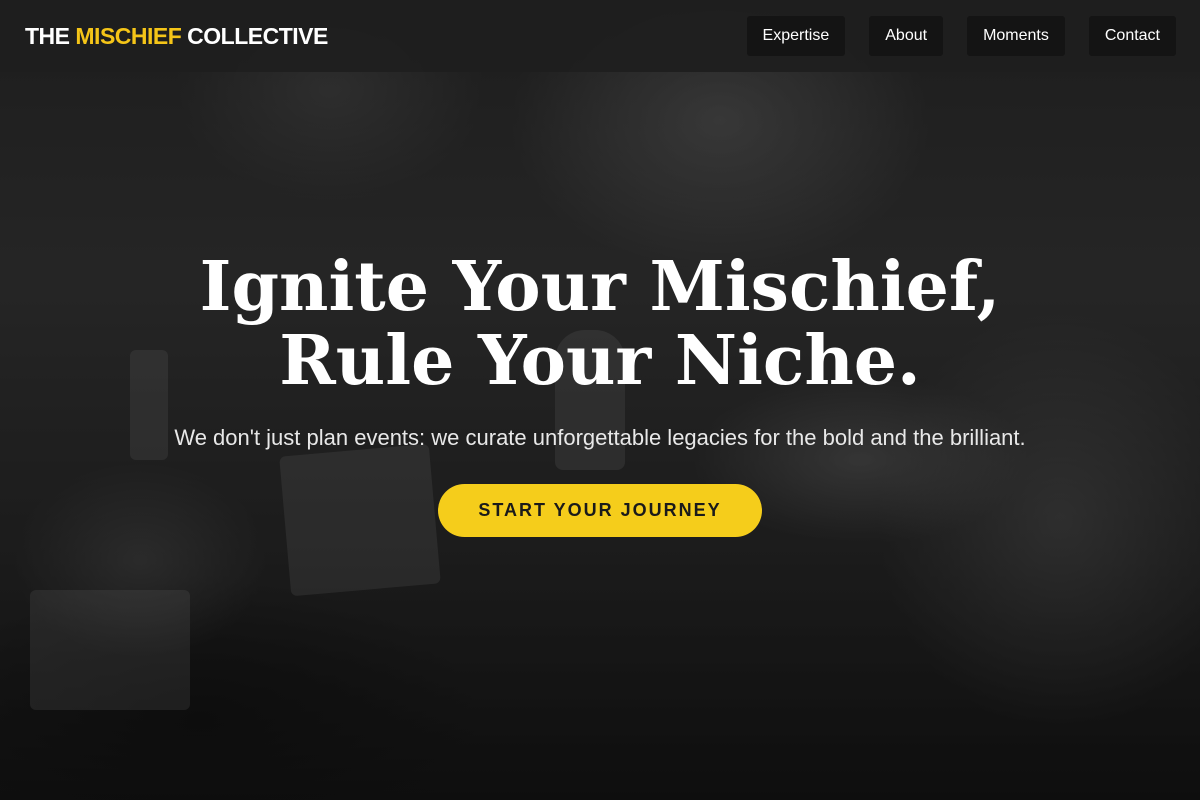  I want to click on hero-title: Ignite Your Mischief, Rule Your Niche., so click(600, 324).